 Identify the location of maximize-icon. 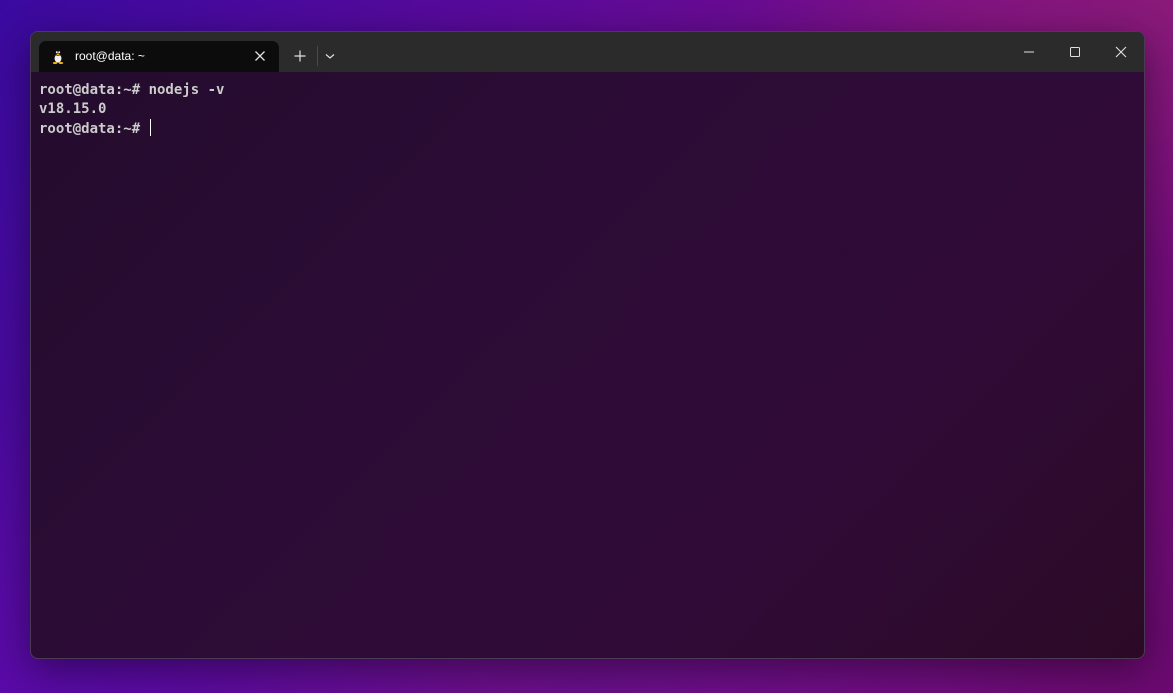
(1075, 52).